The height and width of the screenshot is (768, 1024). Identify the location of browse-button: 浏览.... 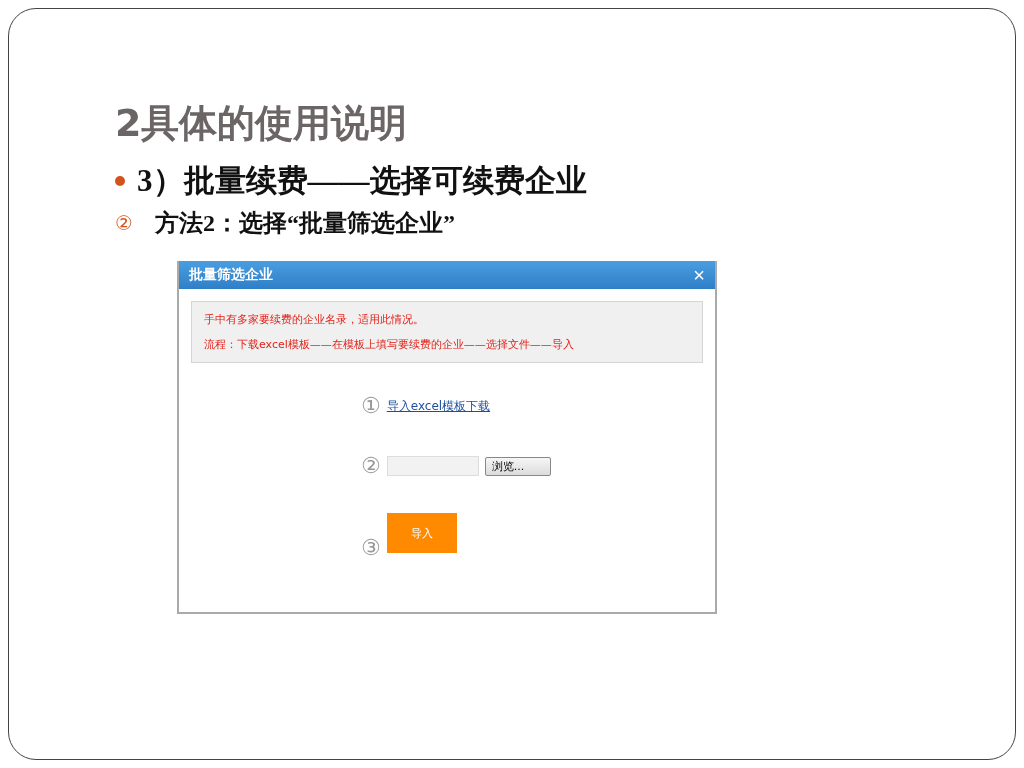
(517, 466).